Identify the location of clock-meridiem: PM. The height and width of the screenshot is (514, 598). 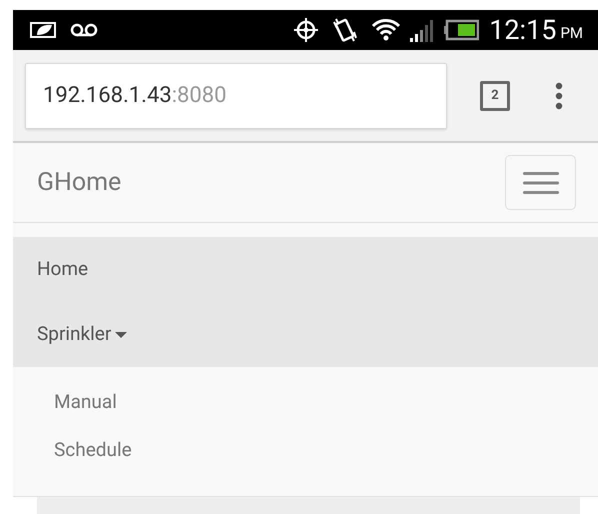
(571, 33).